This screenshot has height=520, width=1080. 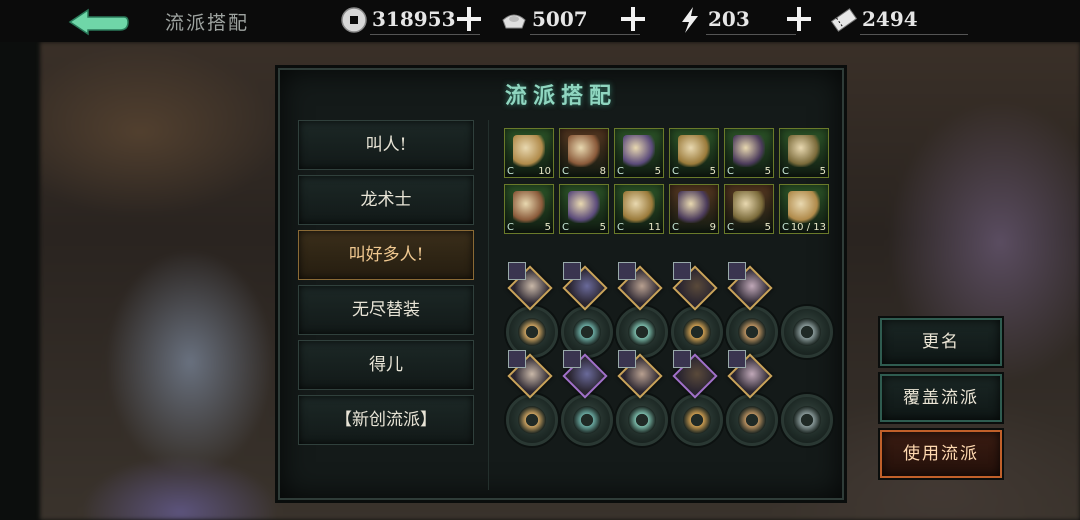 What do you see at coordinates (694, 153) in the screenshot?
I see `cloak-equipment-icon: C5` at bounding box center [694, 153].